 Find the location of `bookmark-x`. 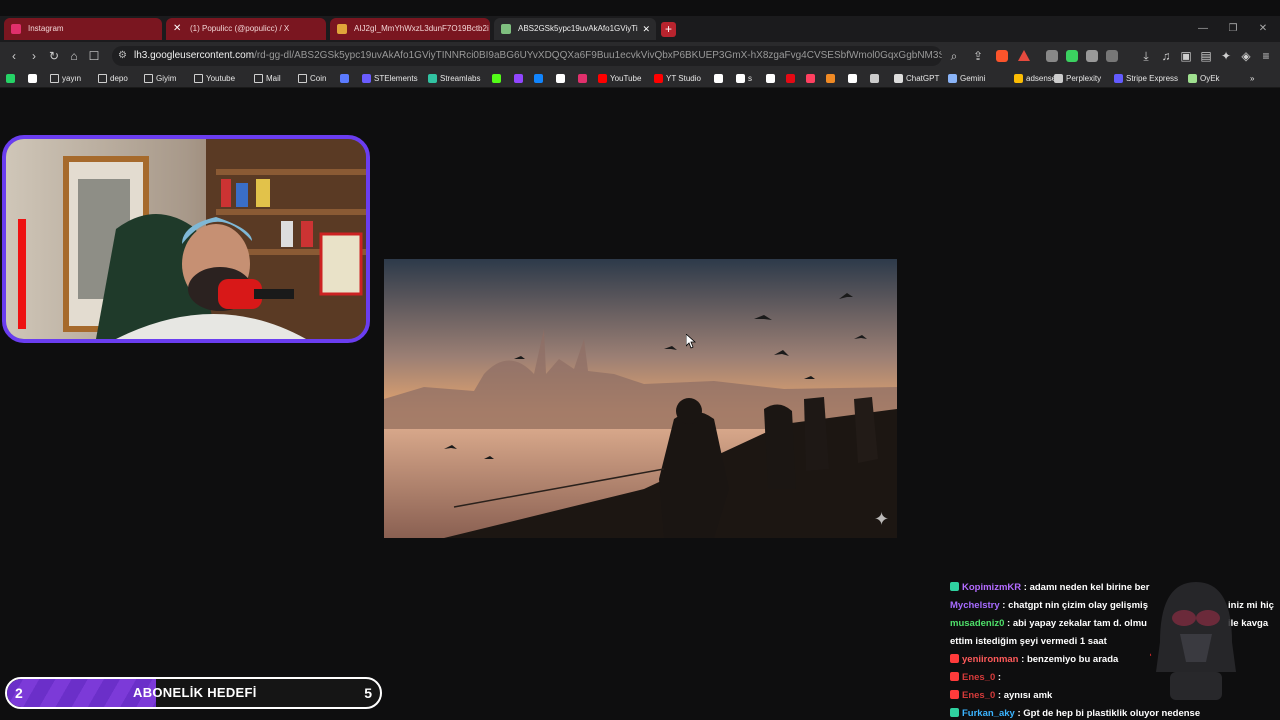

bookmark-x is located at coordinates (562, 79).